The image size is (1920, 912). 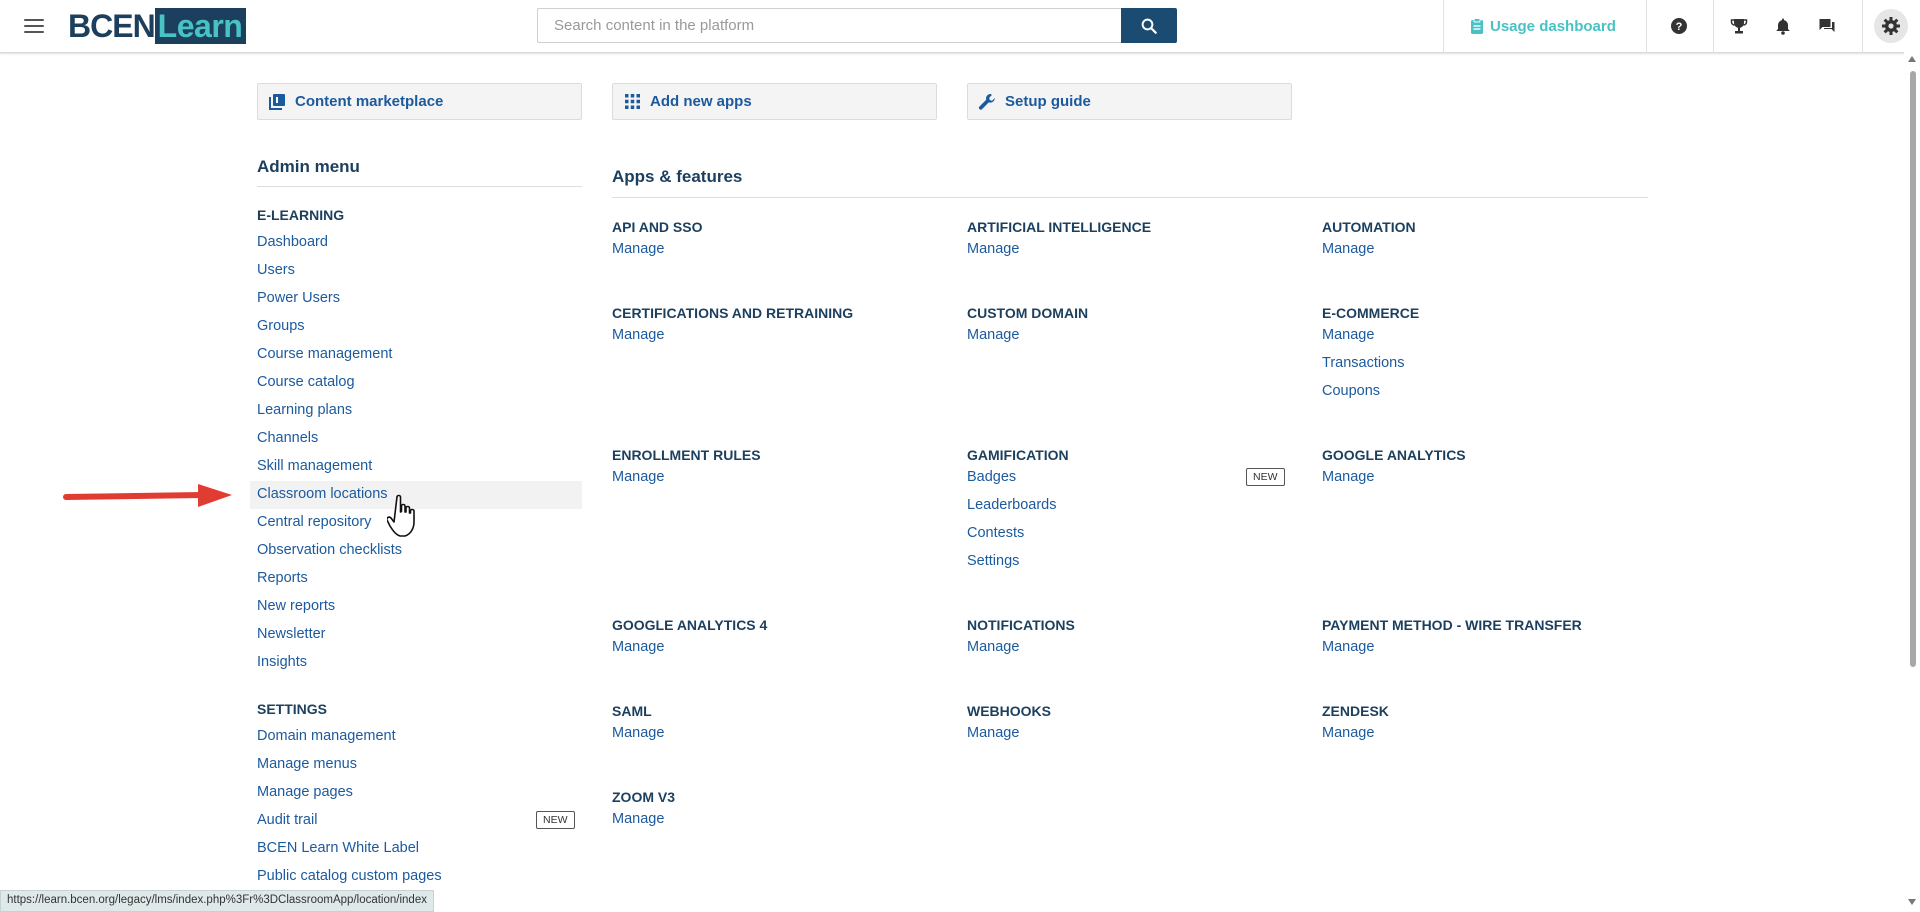 I want to click on gamification-settings-link: Settings, so click(x=993, y=561).